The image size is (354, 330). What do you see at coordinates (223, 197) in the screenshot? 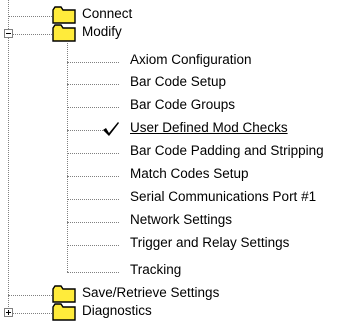
I see `tree-item-serial-communications-port-1: Serial Communications Port #1` at bounding box center [223, 197].